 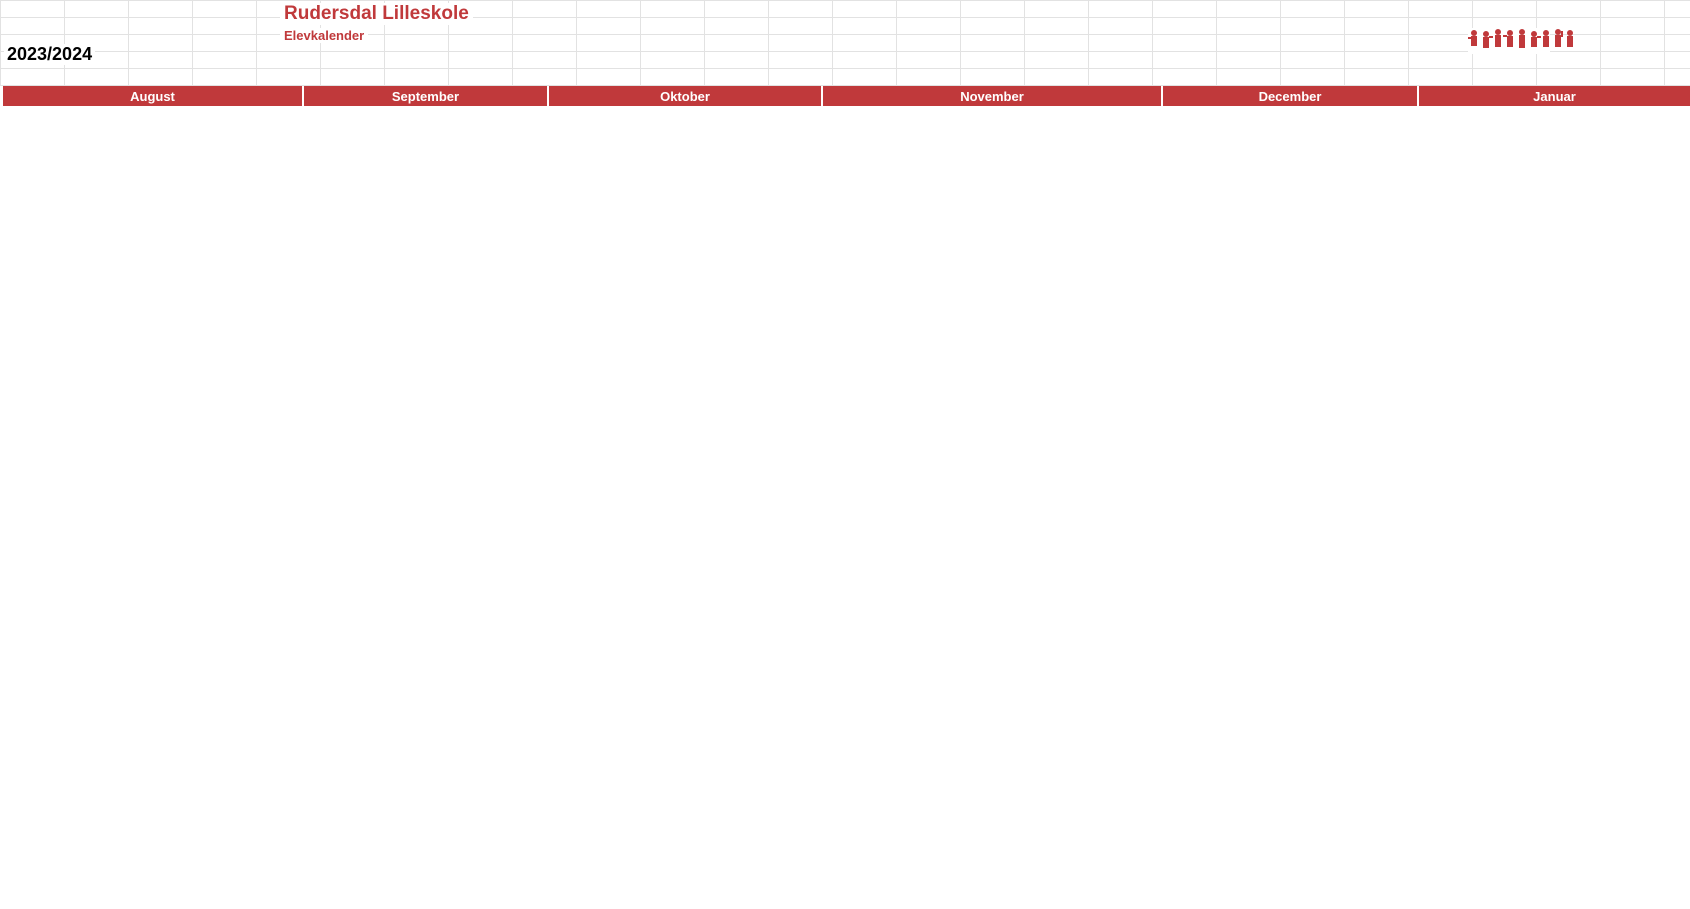 What do you see at coordinates (991, 96) in the screenshot?
I see `month-header-november: November` at bounding box center [991, 96].